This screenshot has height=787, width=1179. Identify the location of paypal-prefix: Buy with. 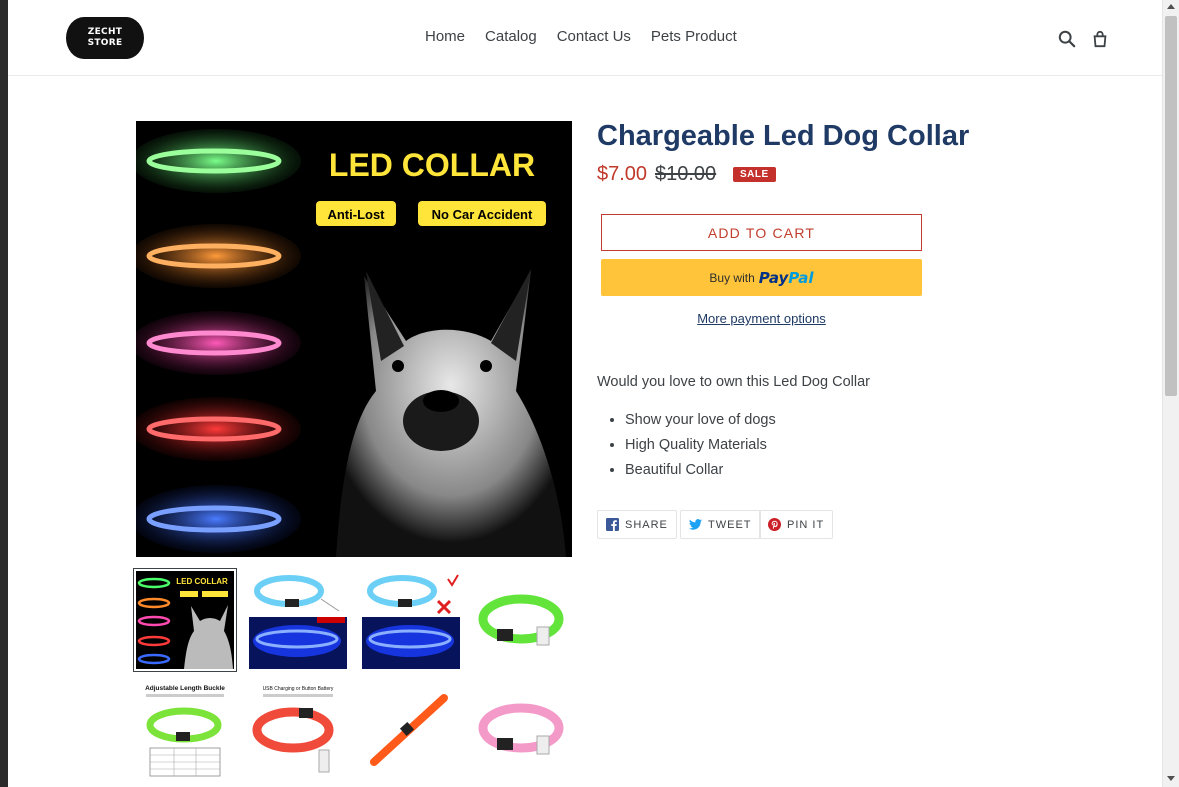
(732, 277).